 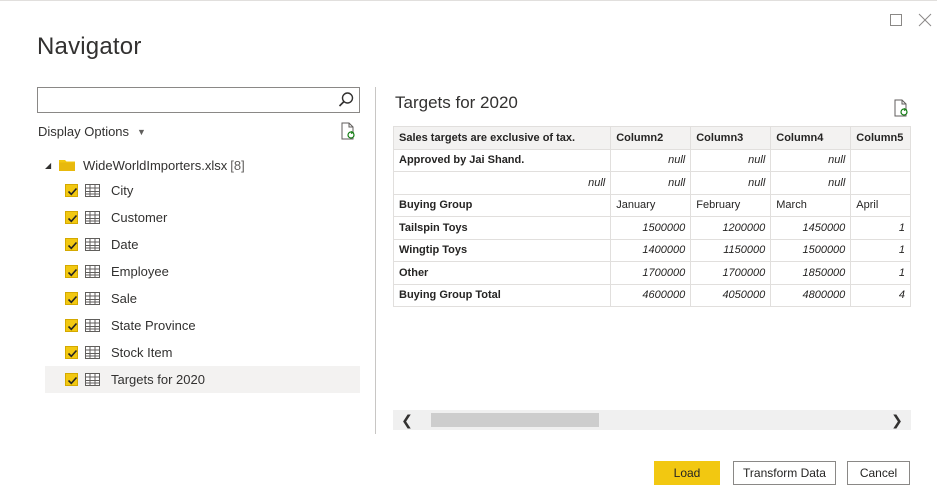 I want to click on column-header: Column2, so click(x=651, y=138).